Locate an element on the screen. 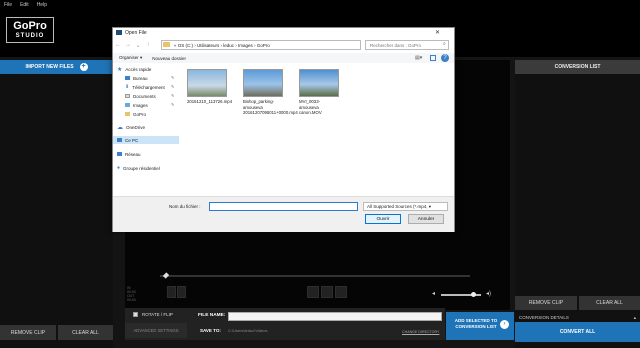  search-icon: ⌕ is located at coordinates (444, 44).